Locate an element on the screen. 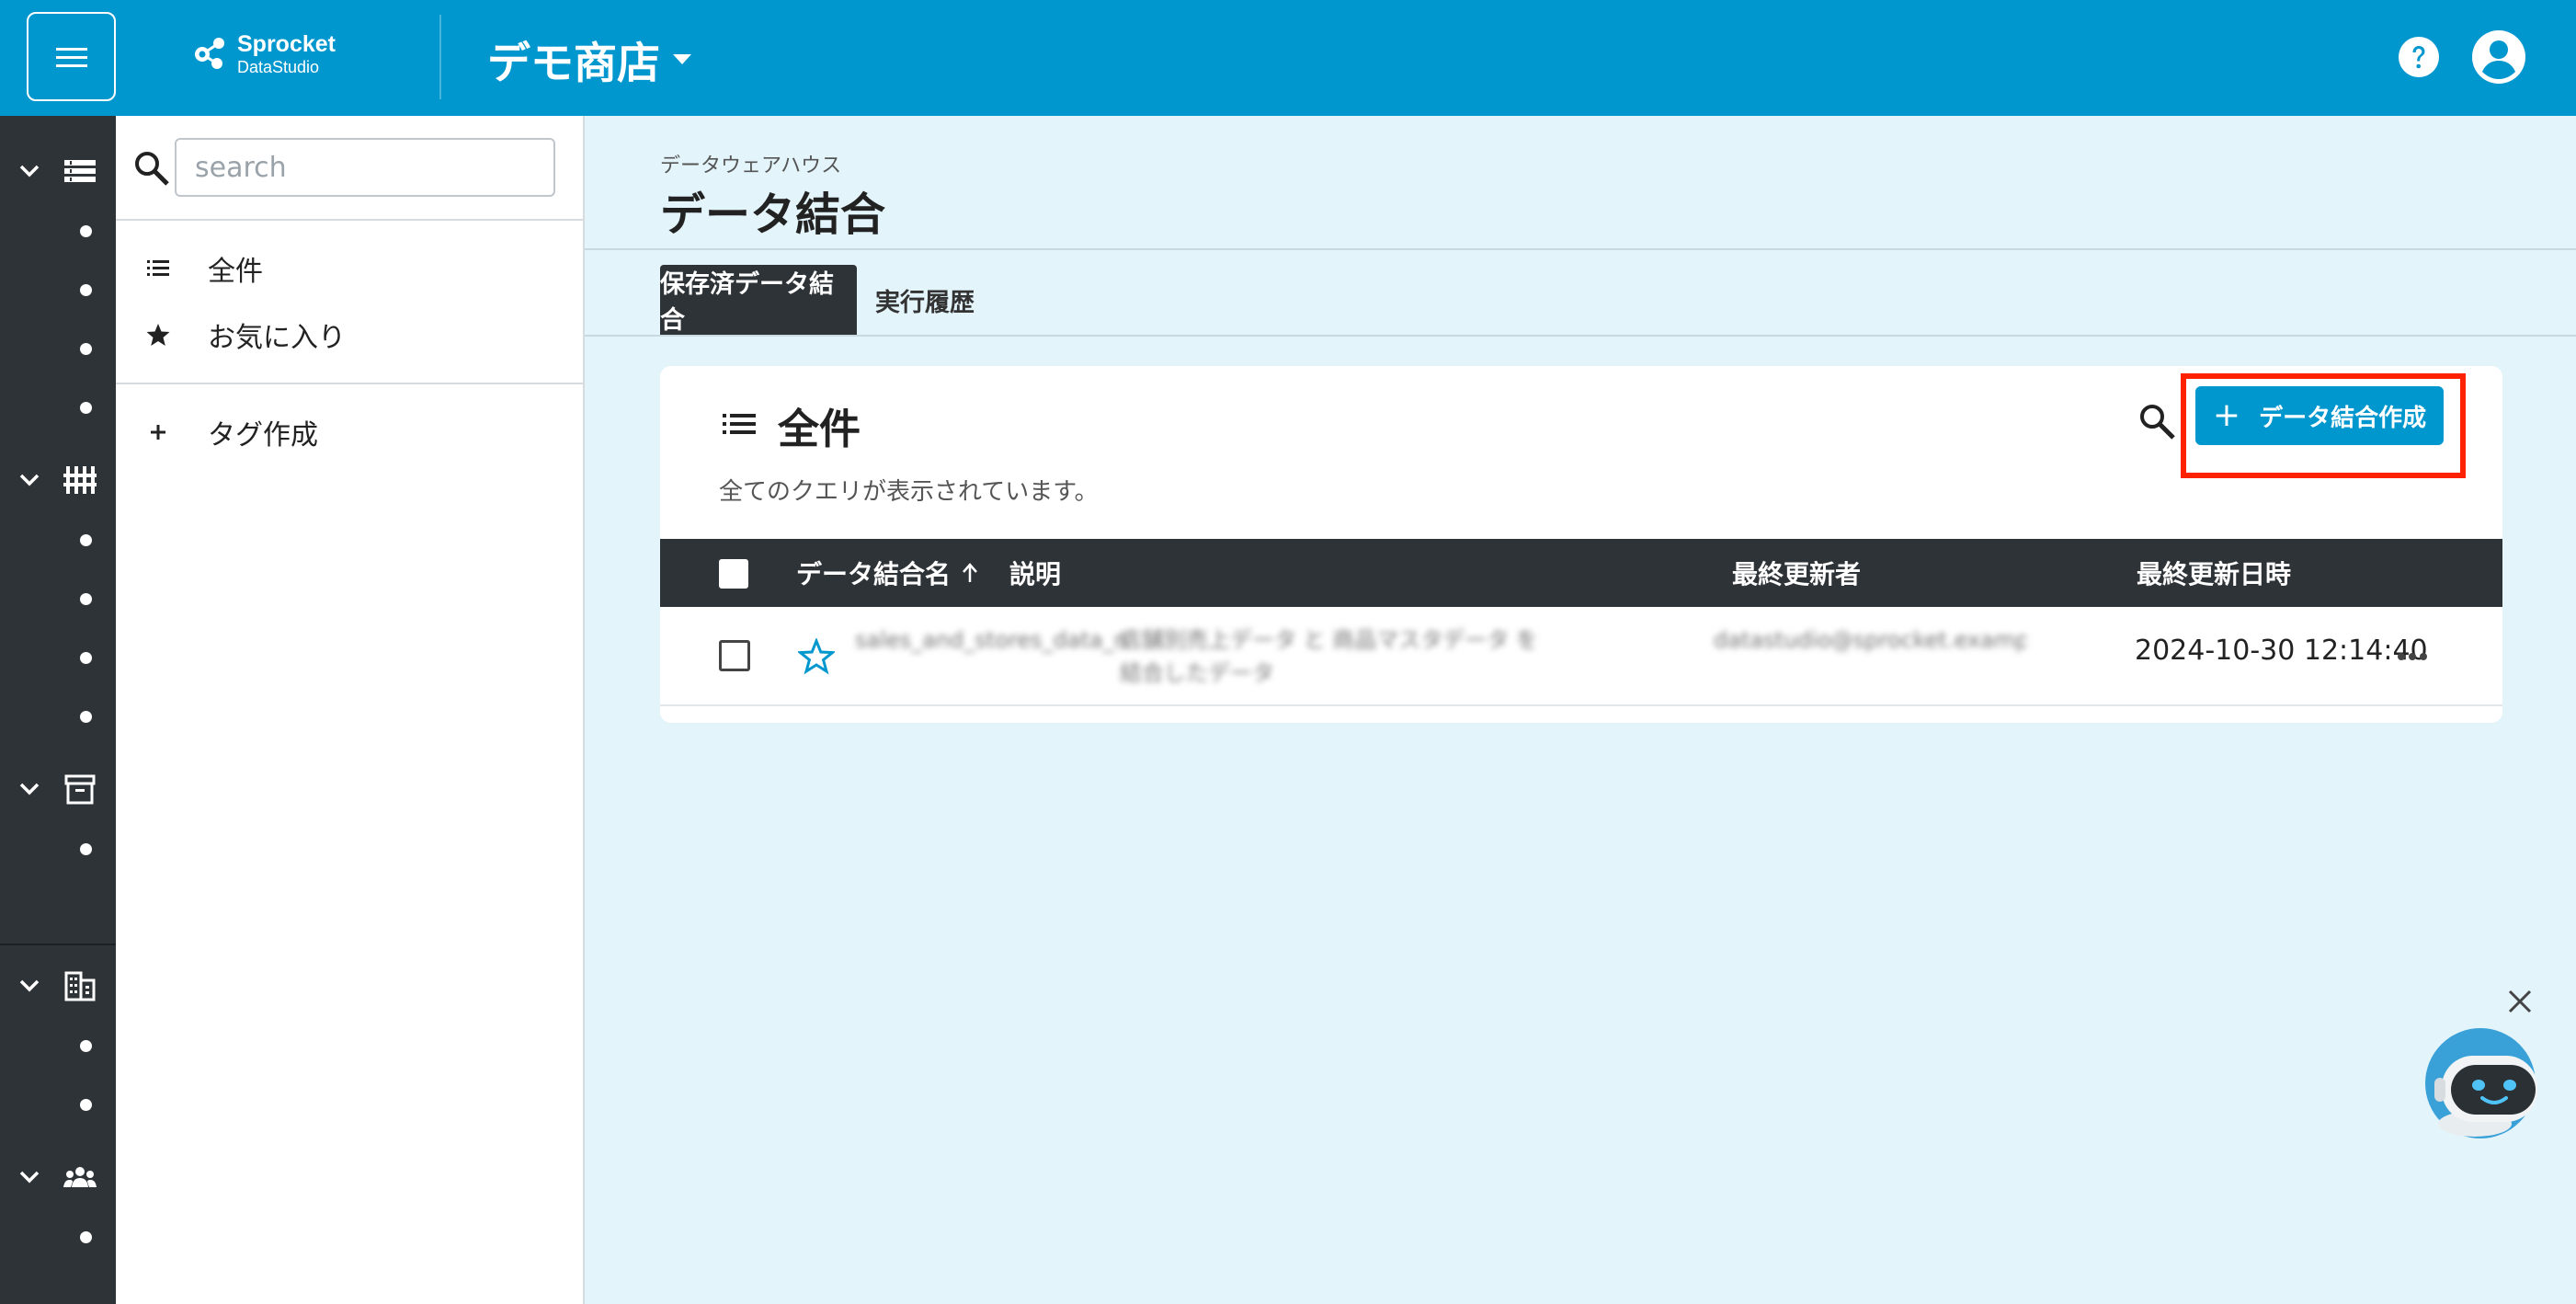  merge-name: sales_and_stores_data_merge is located at coordinates (993, 657).